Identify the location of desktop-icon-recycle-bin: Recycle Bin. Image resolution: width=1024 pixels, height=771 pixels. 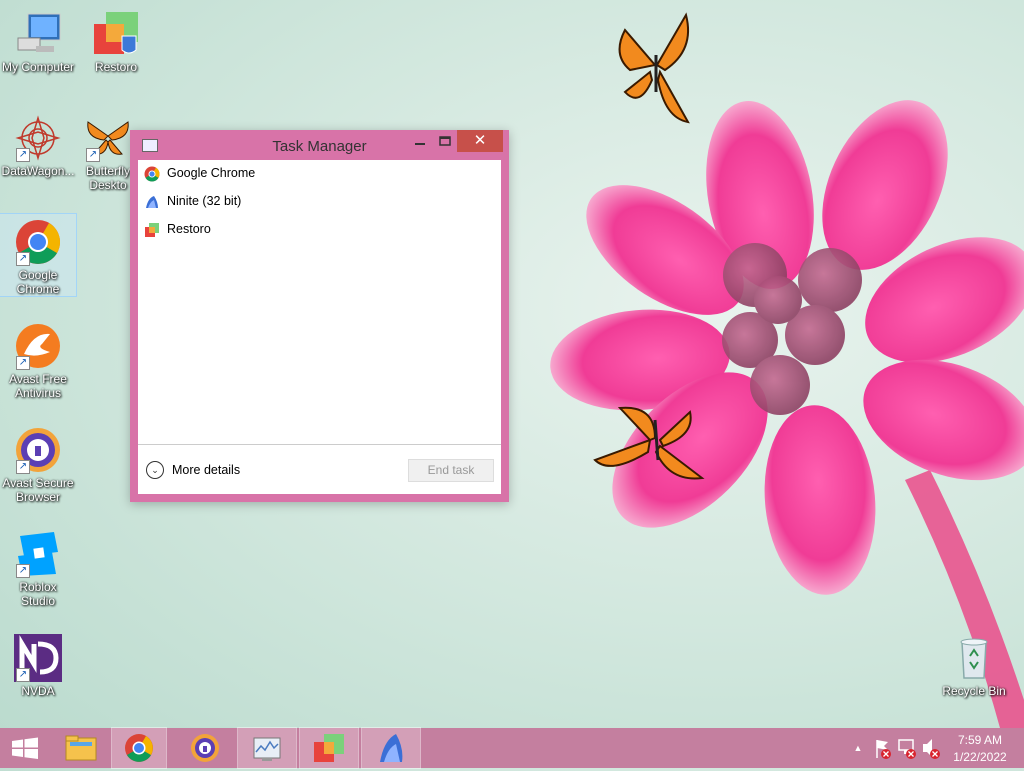
(974, 664).